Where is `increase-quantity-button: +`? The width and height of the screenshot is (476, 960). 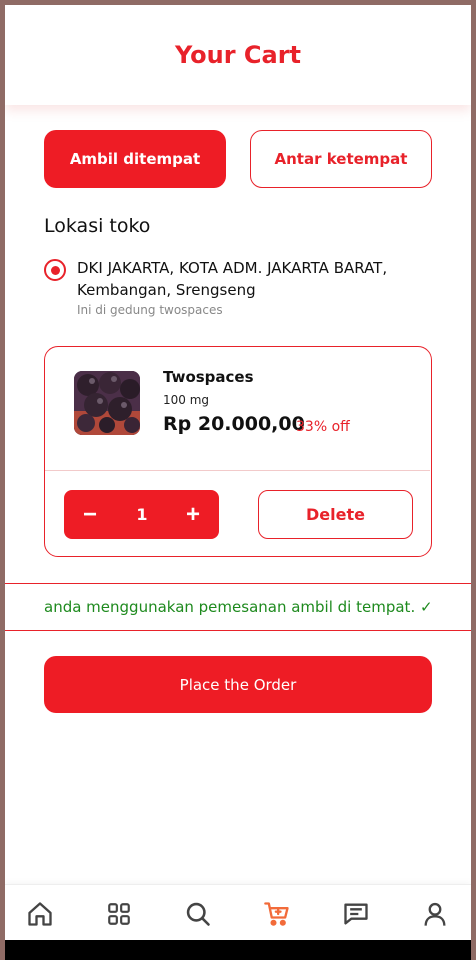
increase-quantity-button: + is located at coordinates (193, 514).